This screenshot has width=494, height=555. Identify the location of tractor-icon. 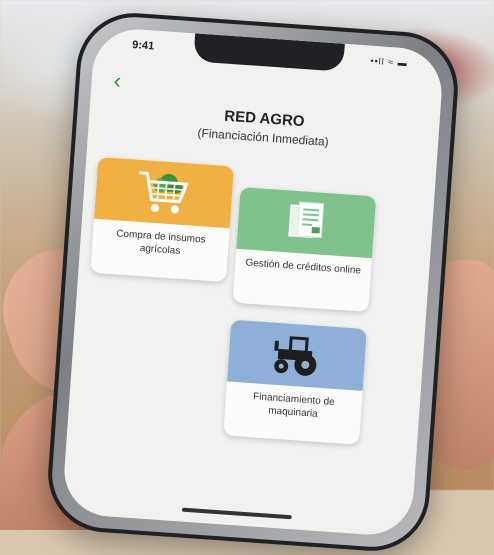
(295, 356).